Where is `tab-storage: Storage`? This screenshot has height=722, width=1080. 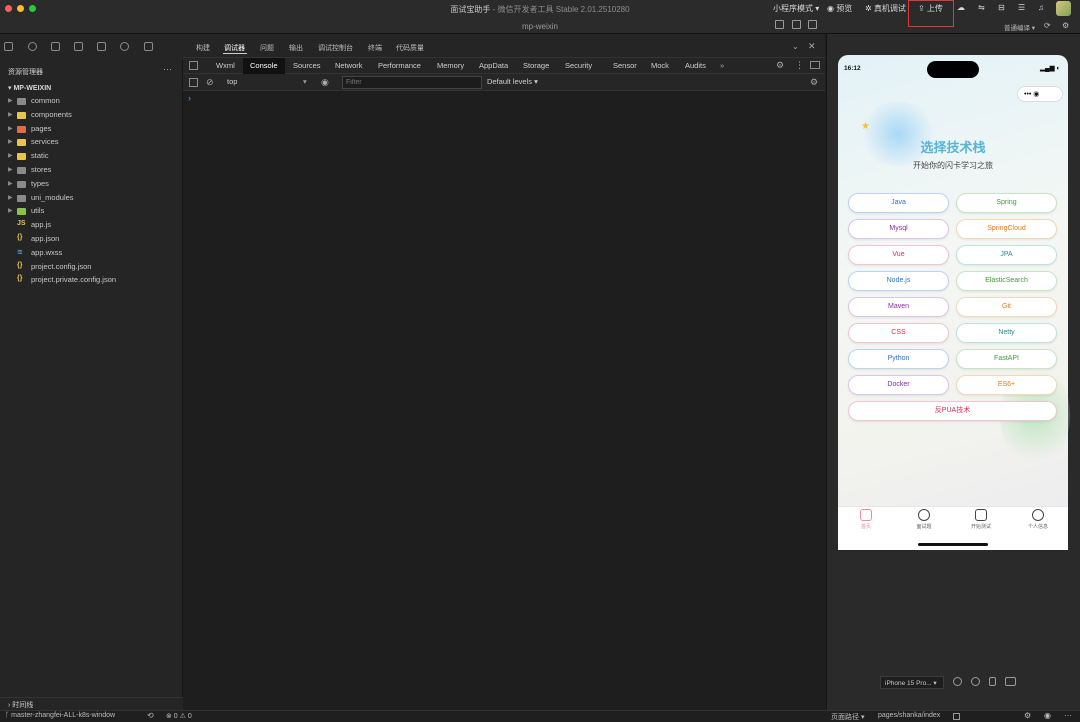 tab-storage: Storage is located at coordinates (536, 65).